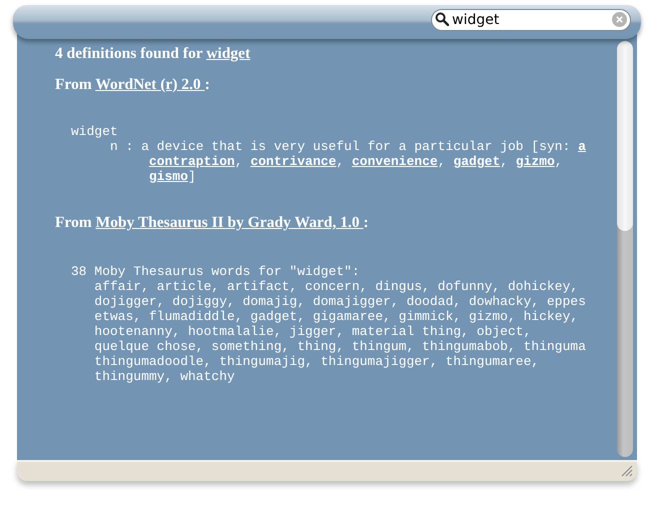  What do you see at coordinates (228, 53) in the screenshot?
I see `word-link: widget` at bounding box center [228, 53].